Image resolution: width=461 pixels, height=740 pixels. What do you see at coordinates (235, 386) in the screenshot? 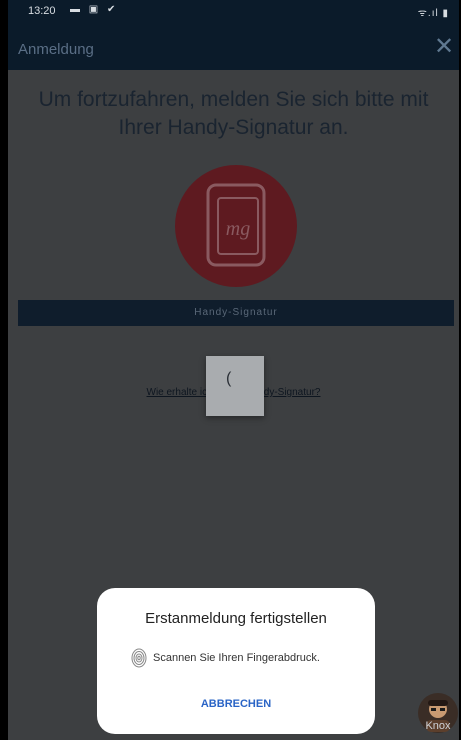
I see `loading-spinner-card: (` at bounding box center [235, 386].